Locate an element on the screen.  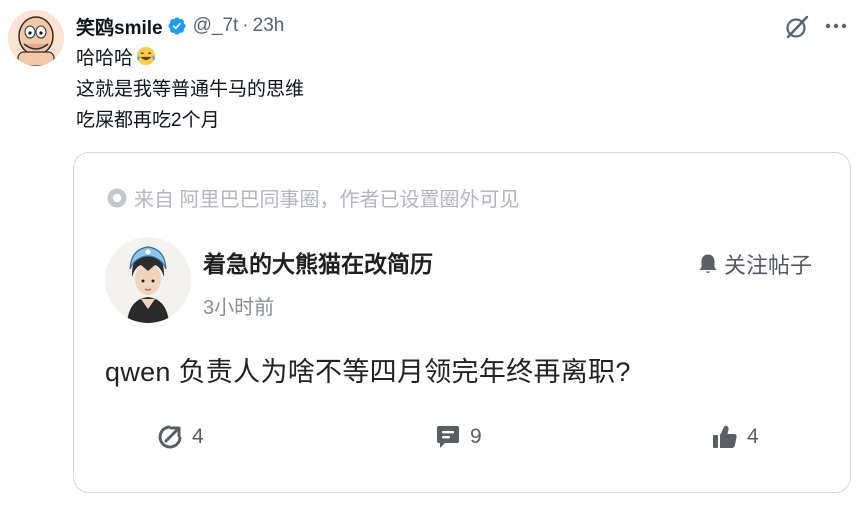
post-time: 3小时前 is located at coordinates (239, 308).